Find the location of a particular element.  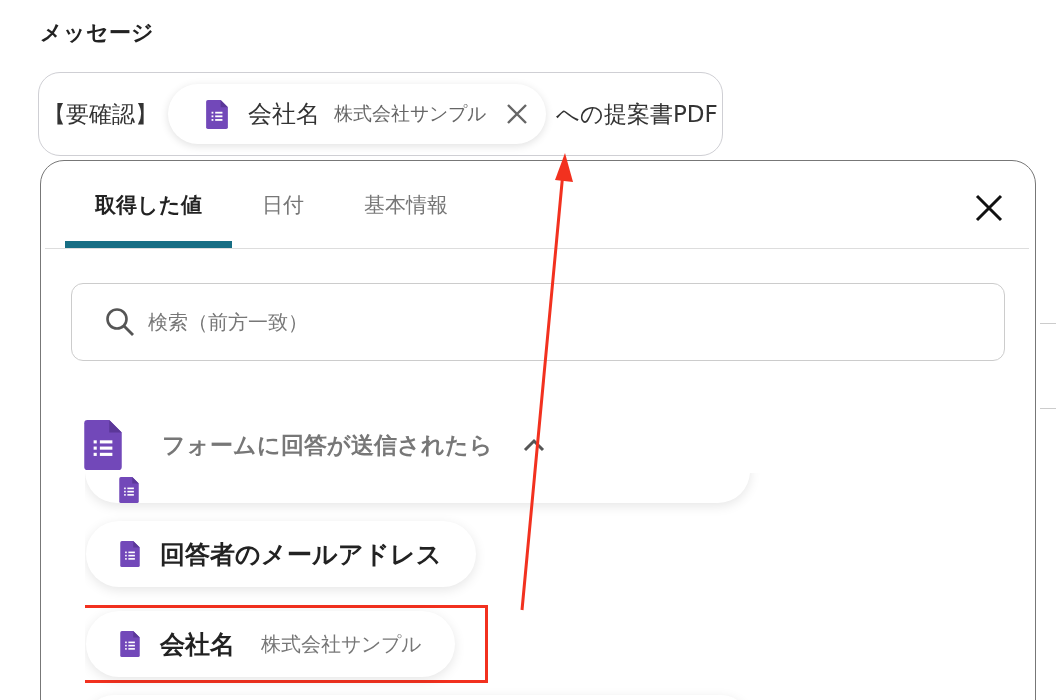

section-title: フォームに回答が送信されたら is located at coordinates (327, 445).